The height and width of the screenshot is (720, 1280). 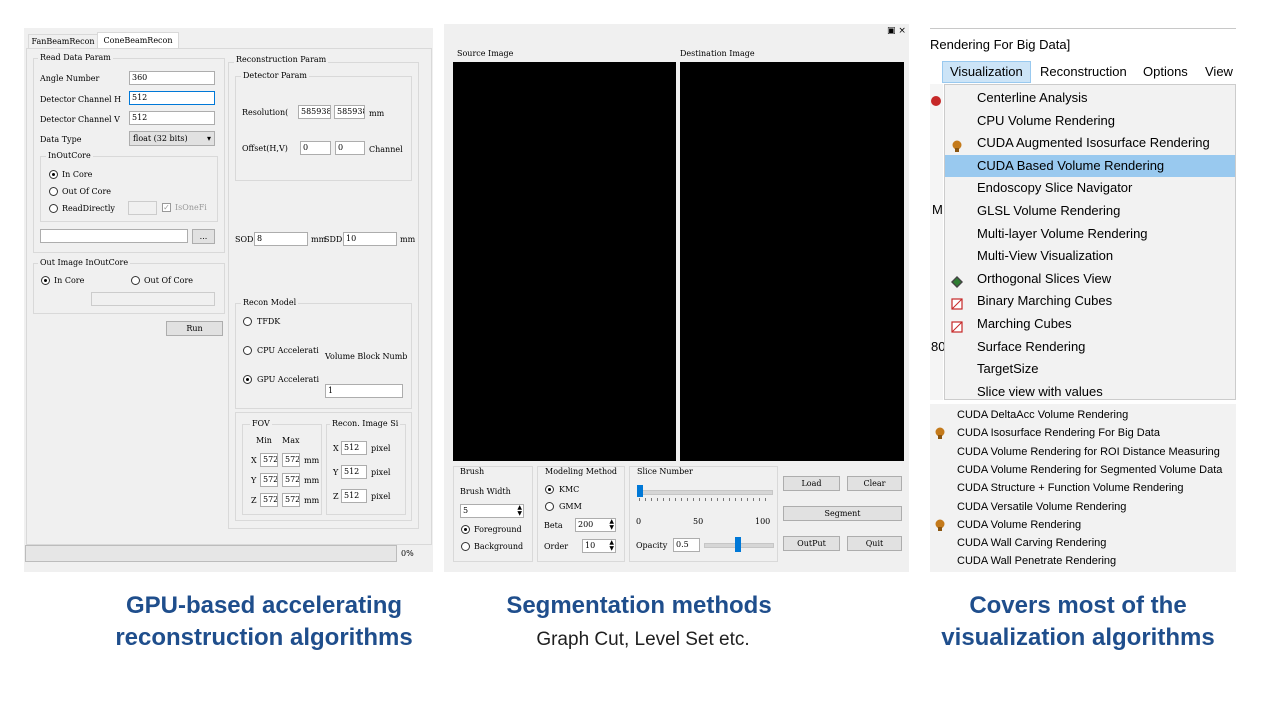 I want to click on menu-item: TargetSize, so click(x=1090, y=369).